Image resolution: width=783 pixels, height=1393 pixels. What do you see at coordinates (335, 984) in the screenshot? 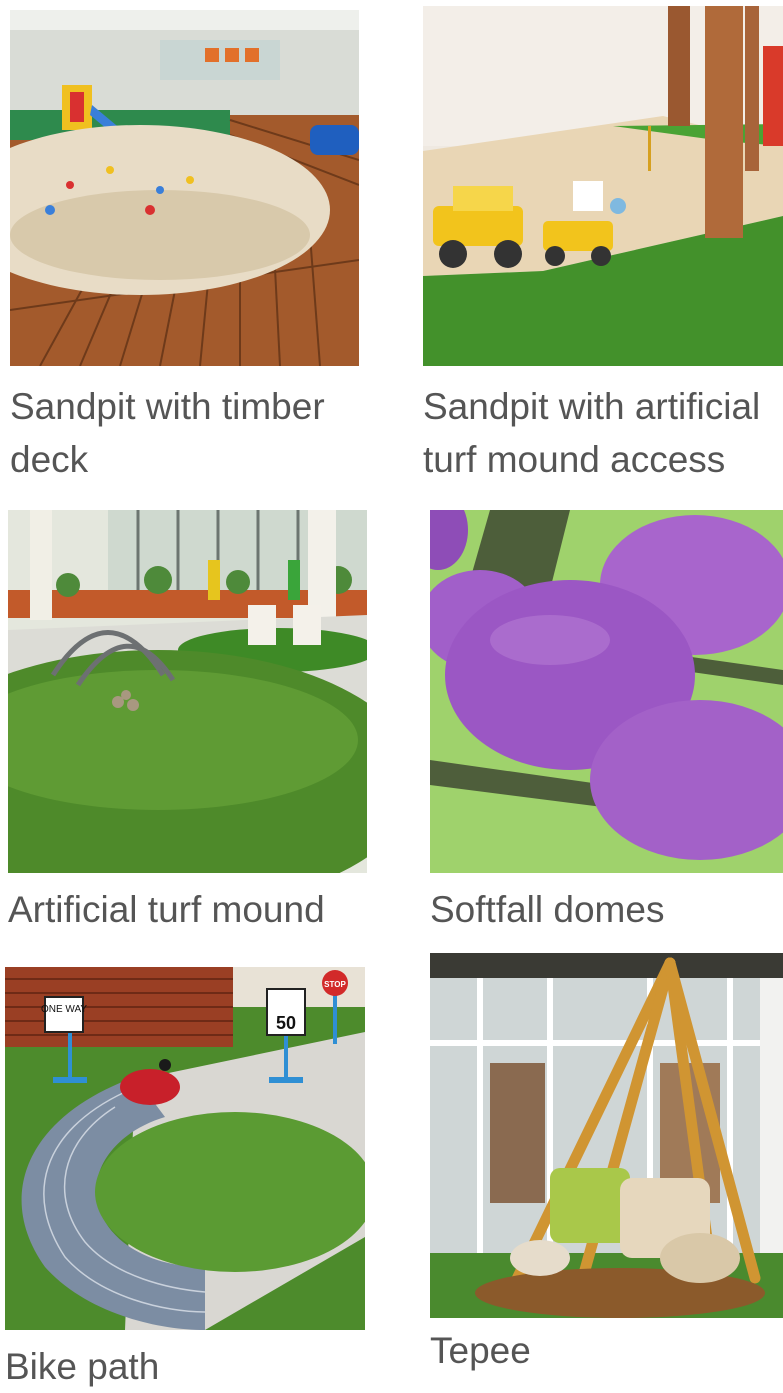
I see `stop-sign-text: STOP` at bounding box center [335, 984].